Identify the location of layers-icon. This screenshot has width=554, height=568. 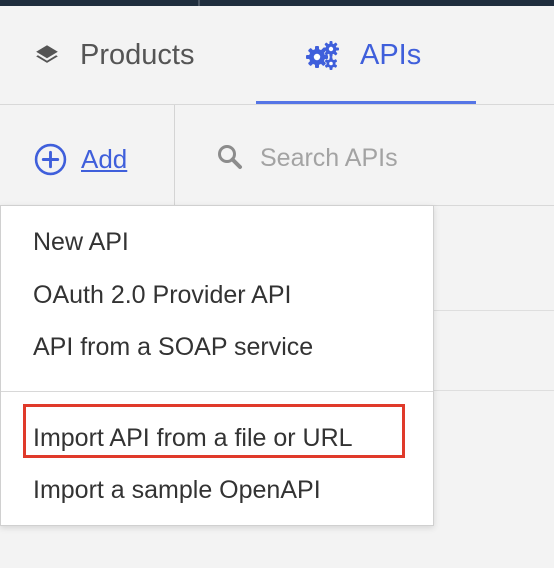
(47, 55).